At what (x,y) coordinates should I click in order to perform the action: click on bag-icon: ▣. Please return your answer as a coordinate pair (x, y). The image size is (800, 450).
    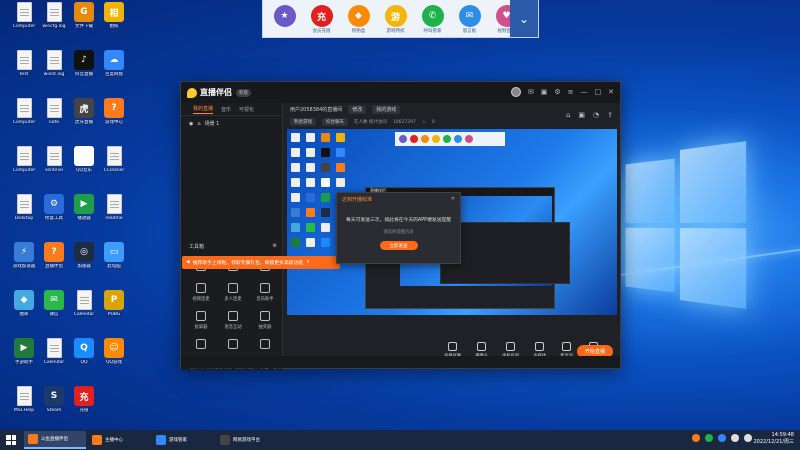
    Looking at the image, I should click on (581, 115).